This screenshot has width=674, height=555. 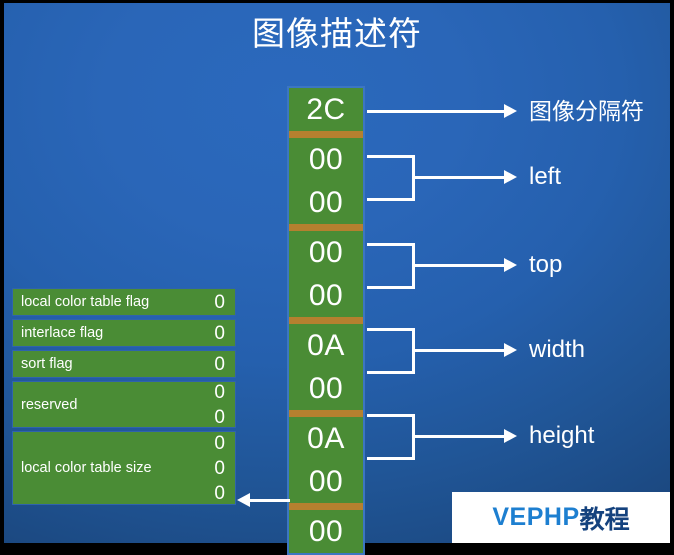 What do you see at coordinates (47, 364) in the screenshot?
I see `table-row-label: sort flag` at bounding box center [47, 364].